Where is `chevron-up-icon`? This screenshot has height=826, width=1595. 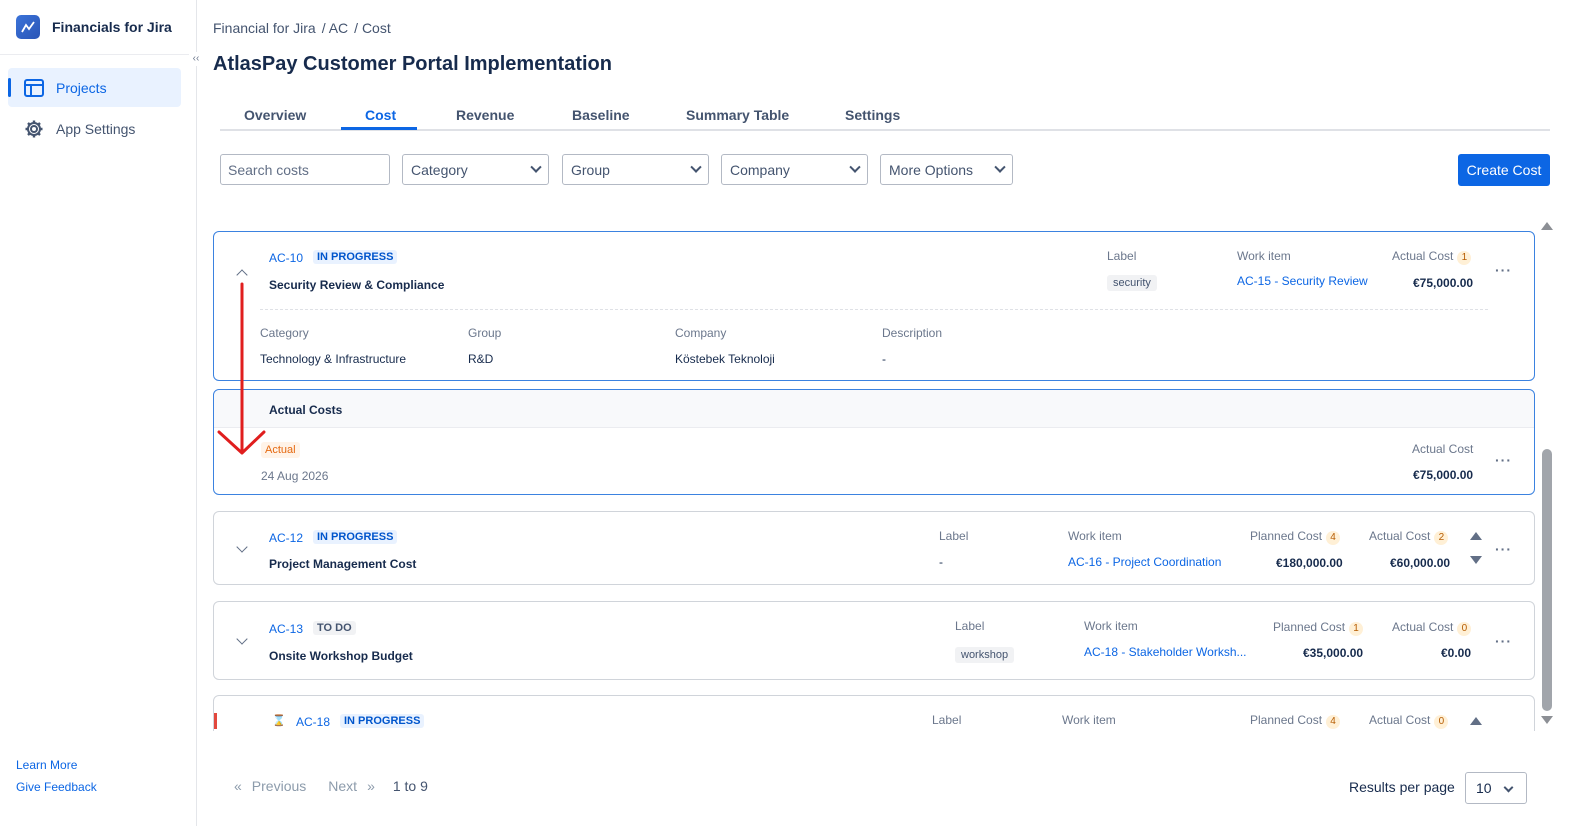 chevron-up-icon is located at coordinates (242, 275).